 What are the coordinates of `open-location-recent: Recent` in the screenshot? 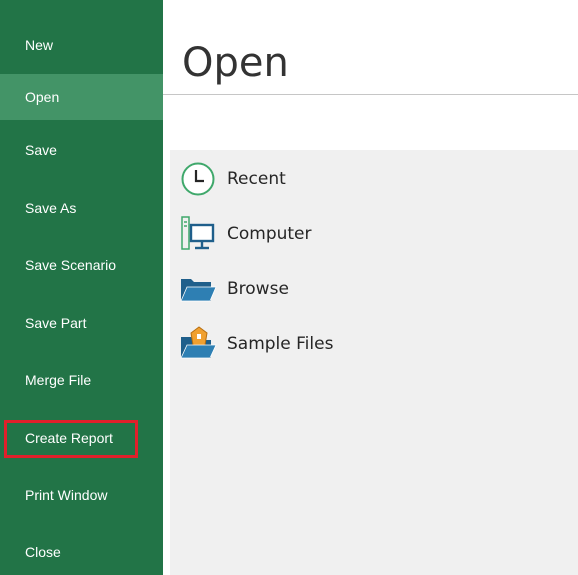 It's located at (368, 179).